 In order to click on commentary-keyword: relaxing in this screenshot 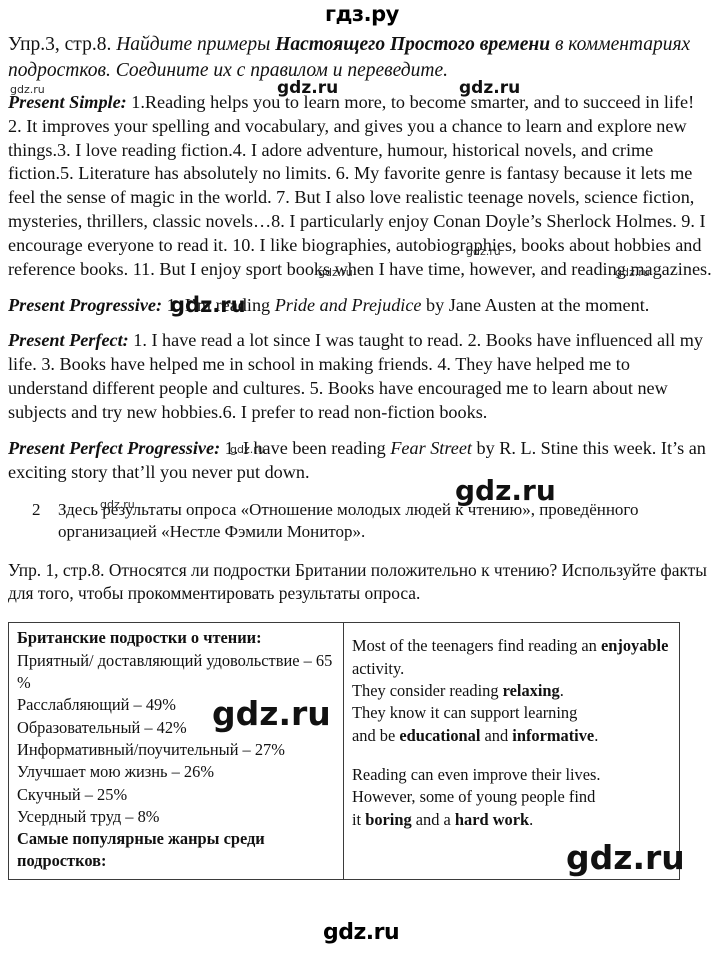, I will do `click(531, 690)`.